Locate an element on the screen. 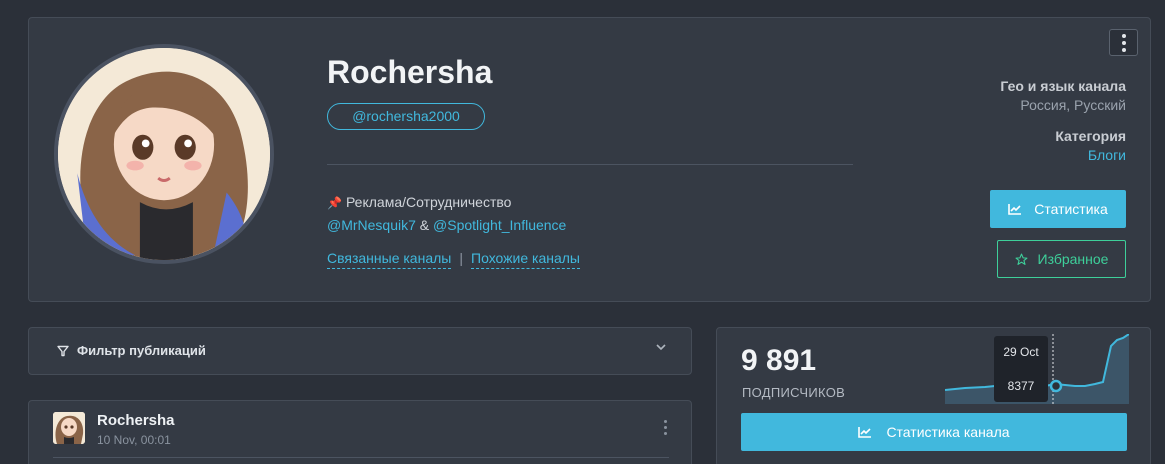 The height and width of the screenshot is (464, 1165). channel-handle: @rochersha2000 is located at coordinates (406, 116).